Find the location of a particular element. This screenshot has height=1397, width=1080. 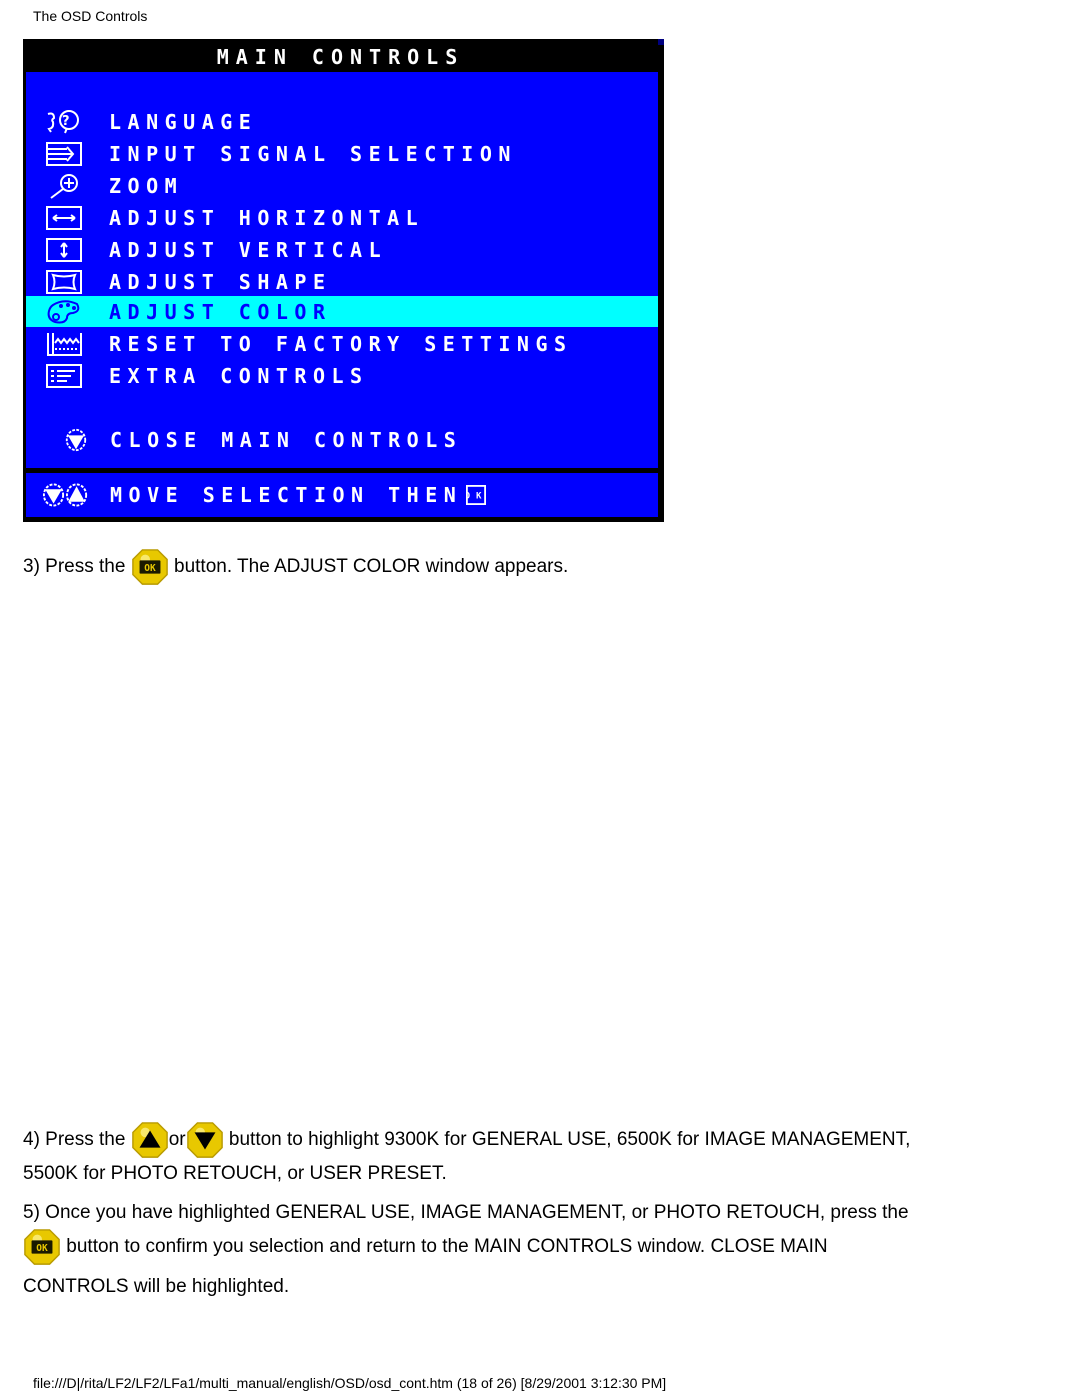

ok-icon: OK is located at coordinates (476, 495).